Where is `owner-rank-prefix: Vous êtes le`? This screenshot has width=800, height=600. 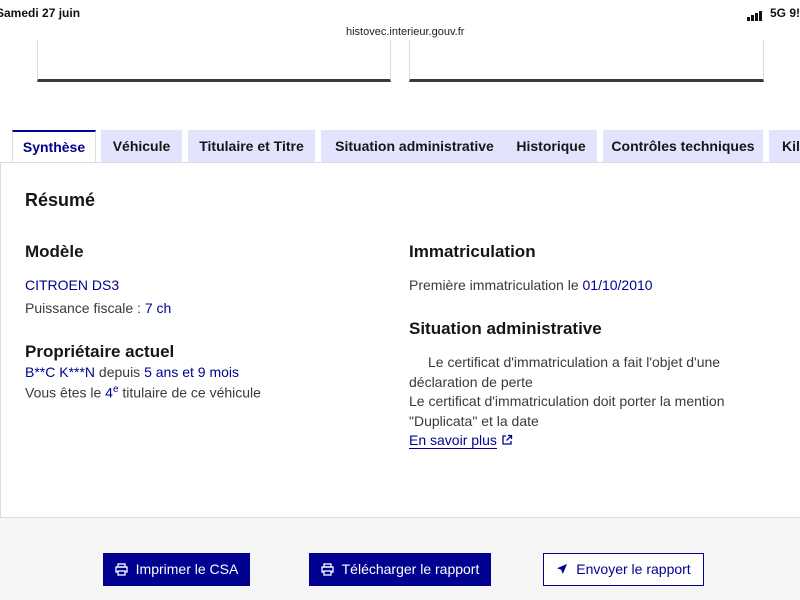
owner-rank-prefix: Vous êtes le is located at coordinates (65, 392).